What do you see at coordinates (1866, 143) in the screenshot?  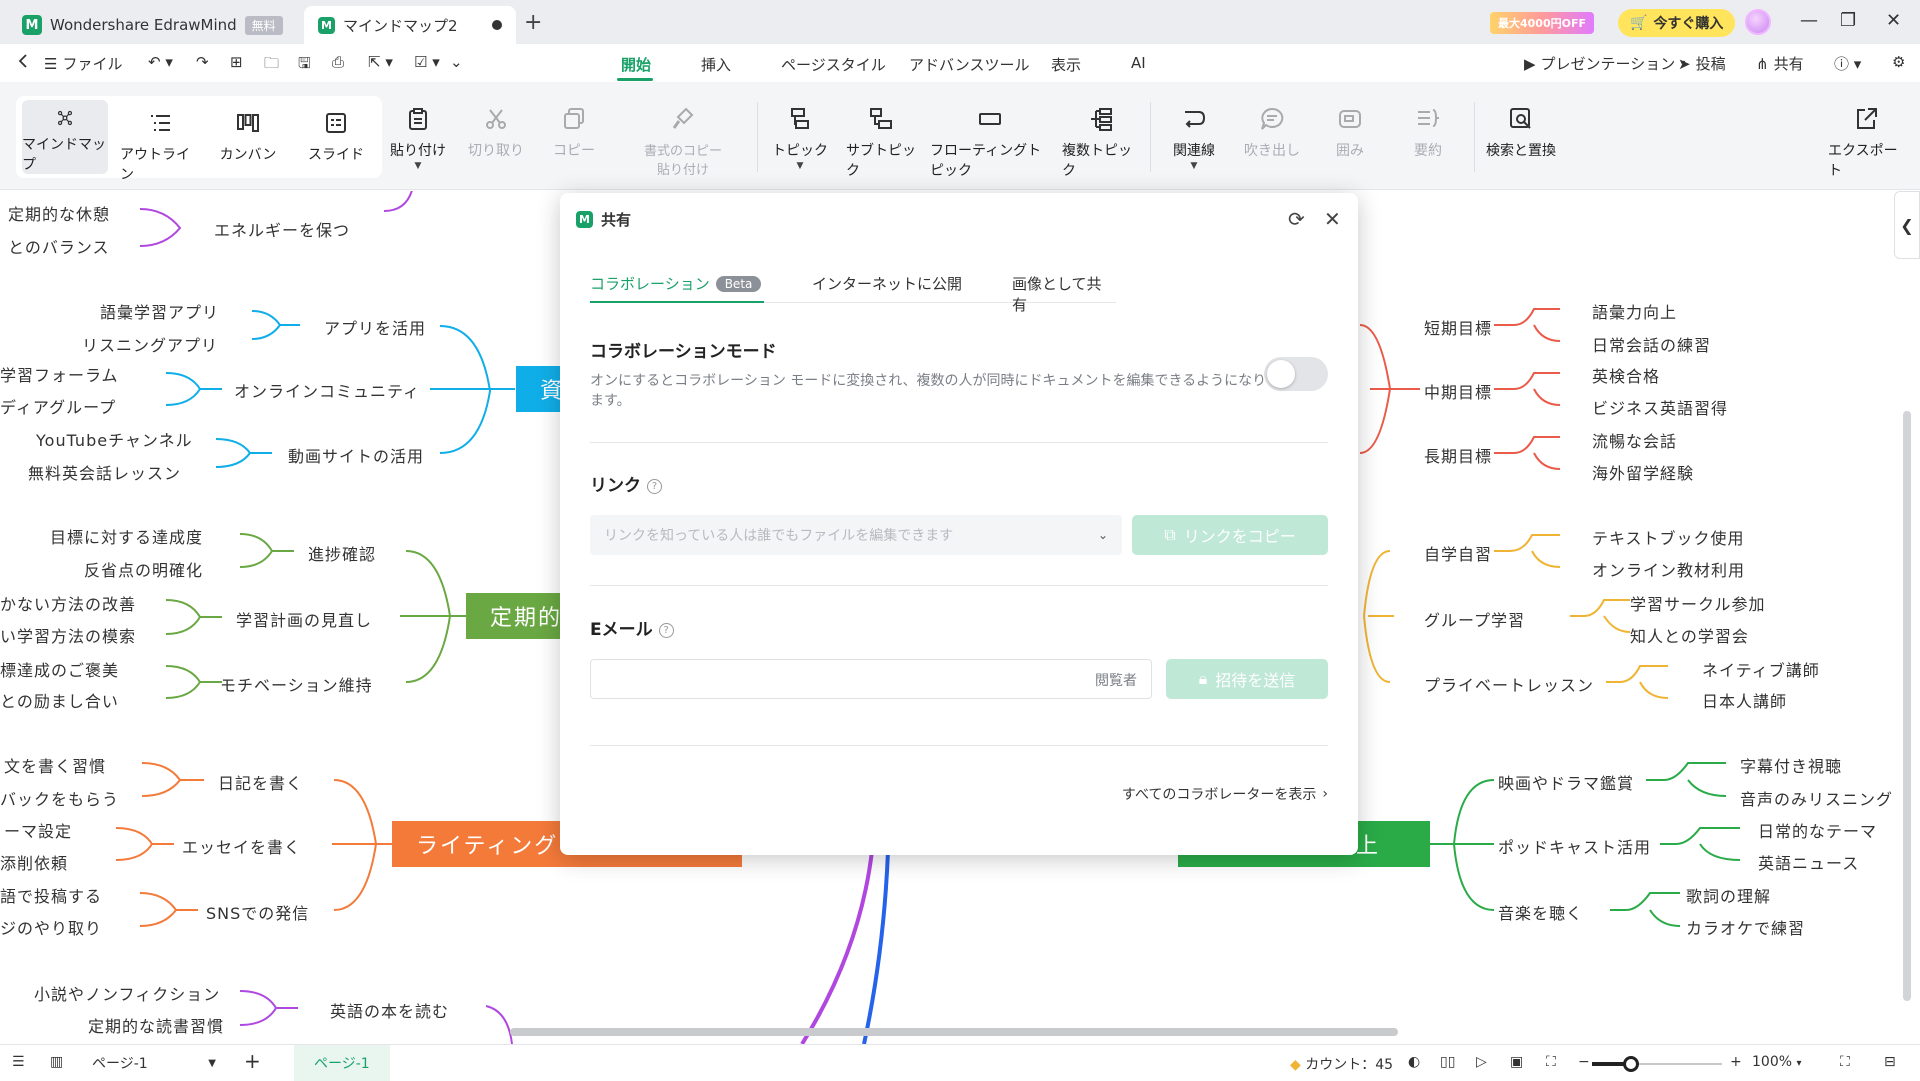 I see `export-button: エクスポート` at bounding box center [1866, 143].